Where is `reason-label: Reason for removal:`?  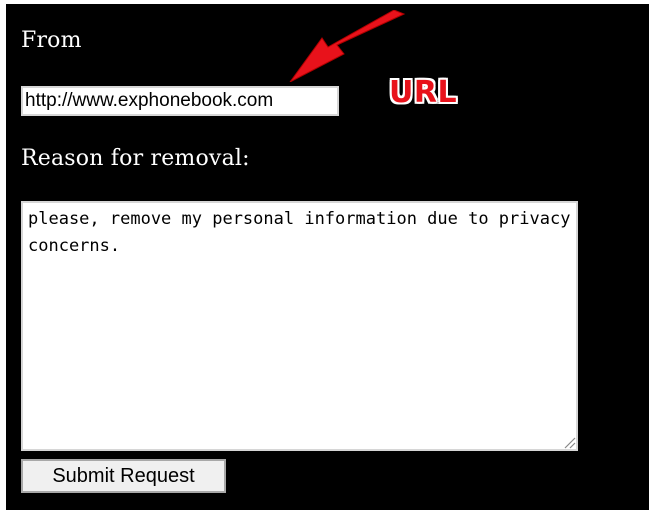 reason-label: Reason for removal: is located at coordinates (135, 158).